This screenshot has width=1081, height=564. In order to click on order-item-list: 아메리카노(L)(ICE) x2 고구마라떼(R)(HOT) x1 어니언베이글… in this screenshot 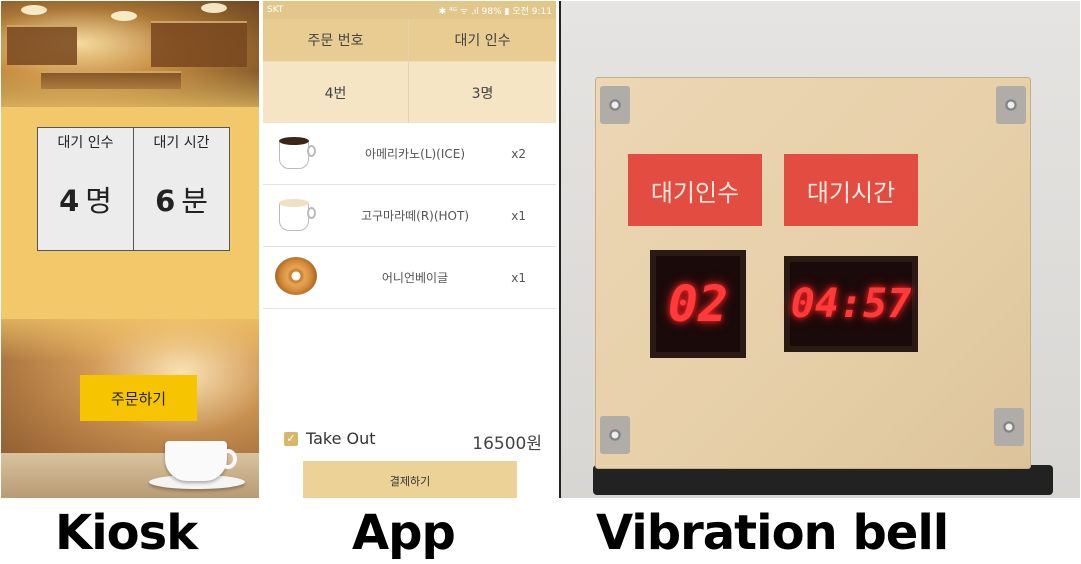, I will do `click(409, 216)`.